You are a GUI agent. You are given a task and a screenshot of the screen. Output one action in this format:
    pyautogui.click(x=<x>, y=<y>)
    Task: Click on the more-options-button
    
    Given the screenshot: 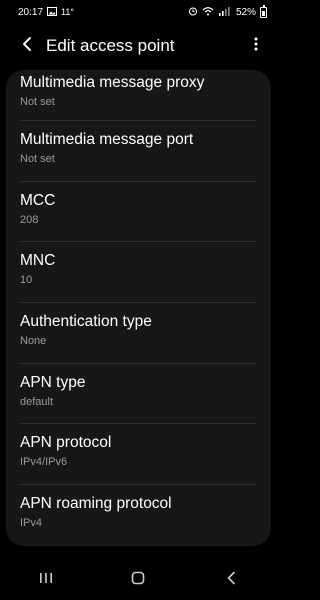 What is the action you would take?
    pyautogui.click(x=256, y=46)
    